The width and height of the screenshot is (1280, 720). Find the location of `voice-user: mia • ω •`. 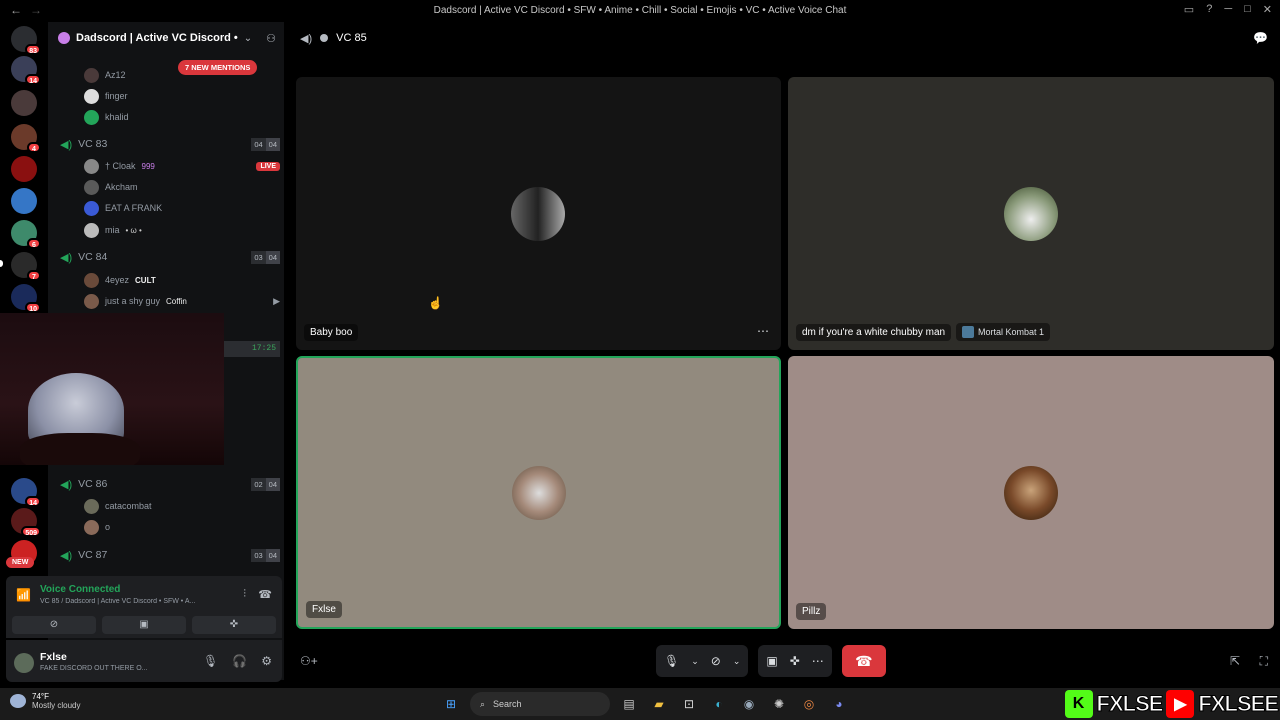

voice-user: mia • ω • is located at coordinates (182, 230).